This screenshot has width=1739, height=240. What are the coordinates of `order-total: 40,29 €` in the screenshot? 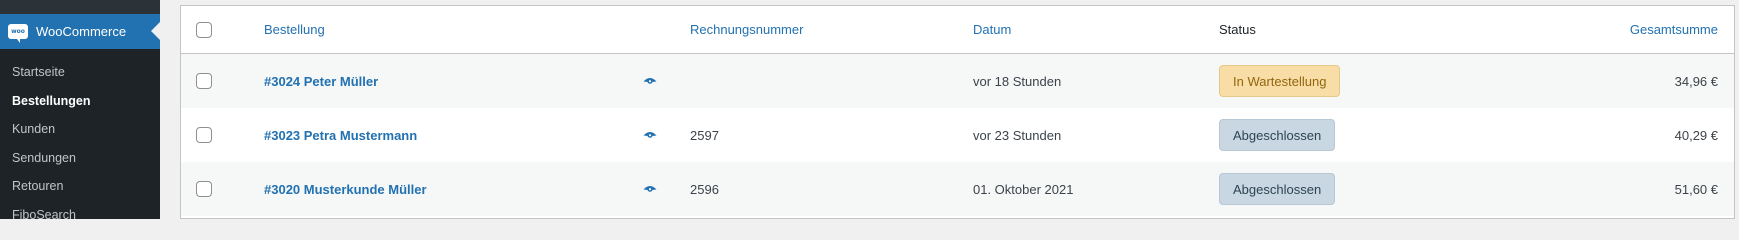 It's located at (1696, 135).